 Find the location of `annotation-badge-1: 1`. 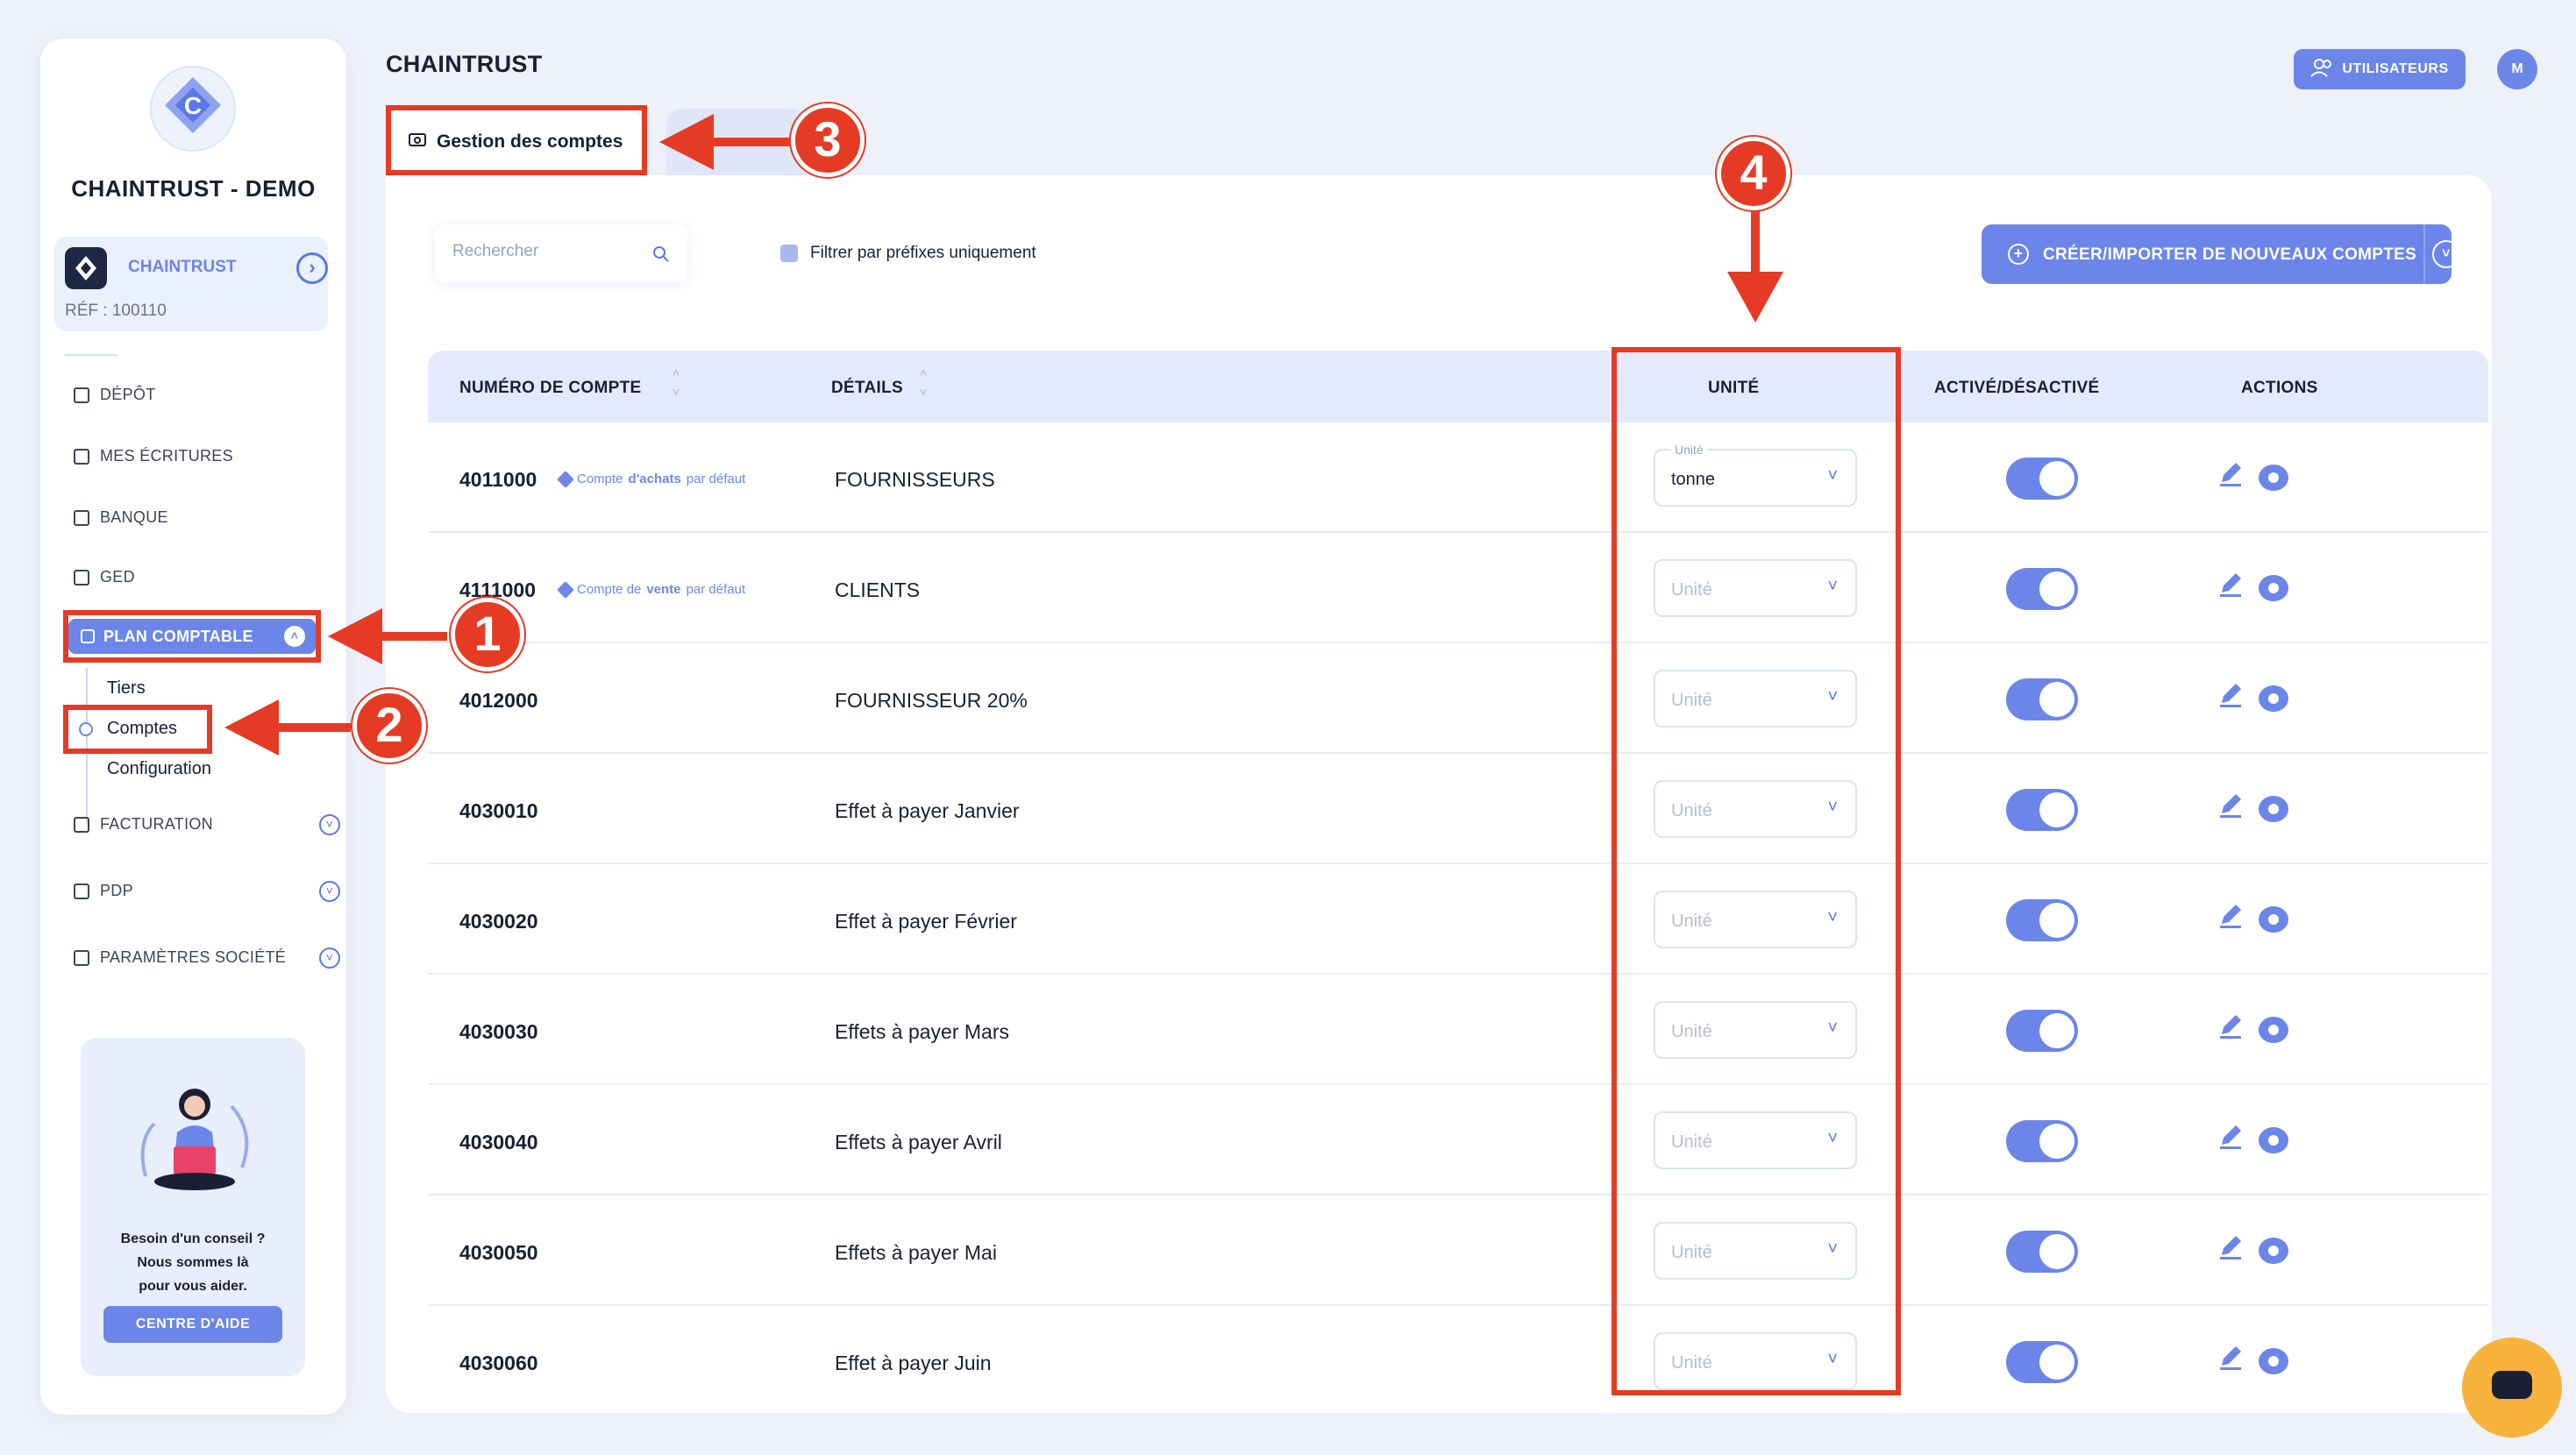

annotation-badge-1: 1 is located at coordinates (487, 634).